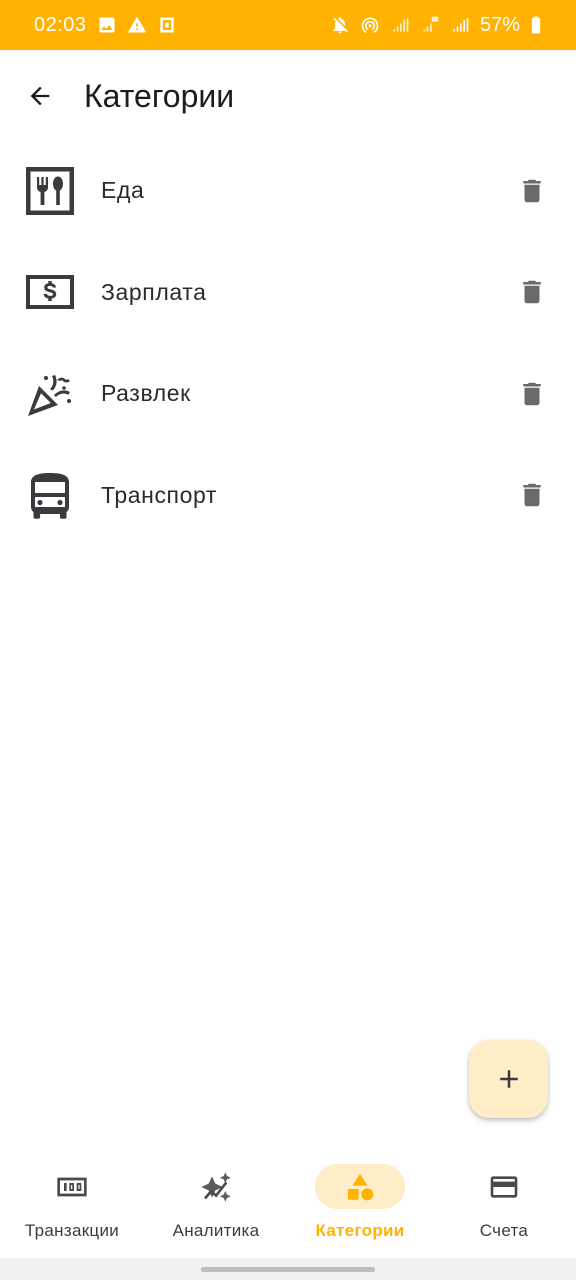 This screenshot has width=576, height=1280. I want to click on system-navigation-bar, so click(288, 1269).